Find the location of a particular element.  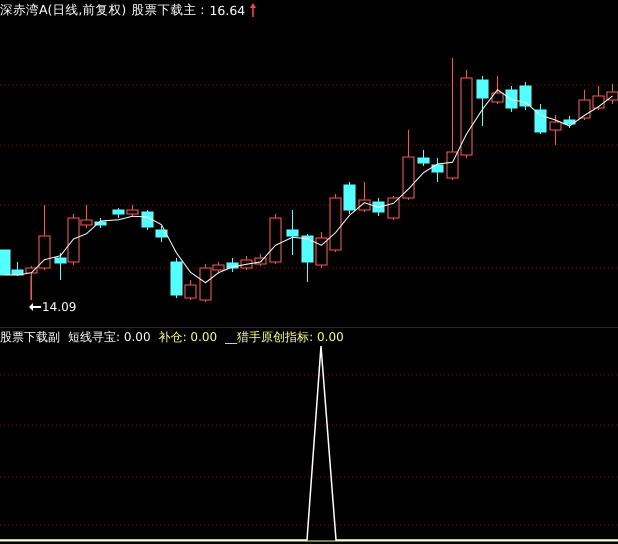

left-arrow-icon is located at coordinates (35, 307).